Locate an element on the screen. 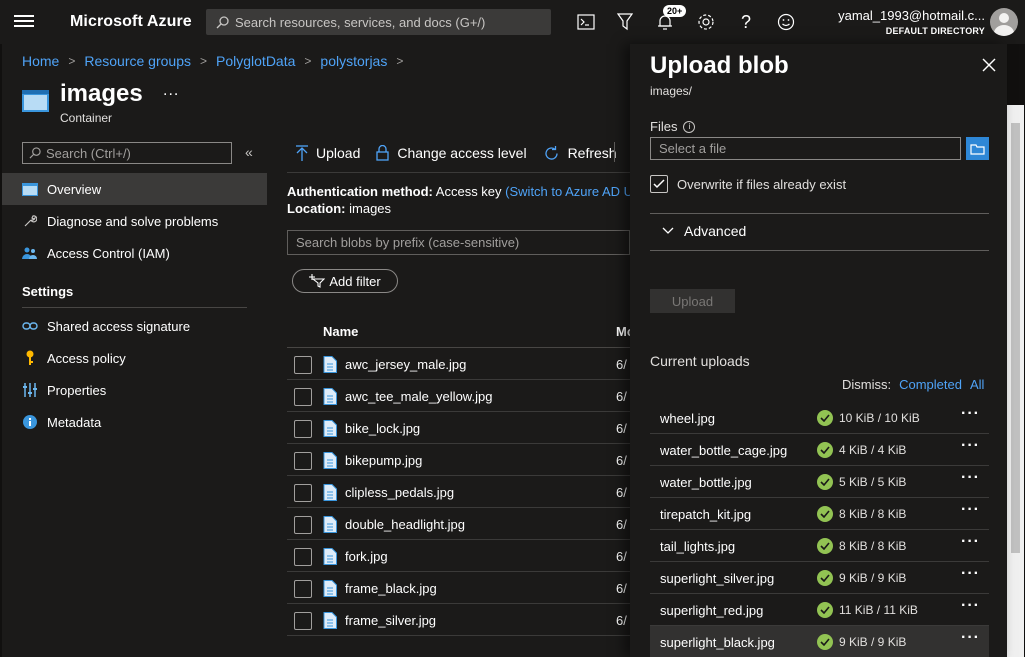  blob-name: fork.jpg is located at coordinates (366, 556).